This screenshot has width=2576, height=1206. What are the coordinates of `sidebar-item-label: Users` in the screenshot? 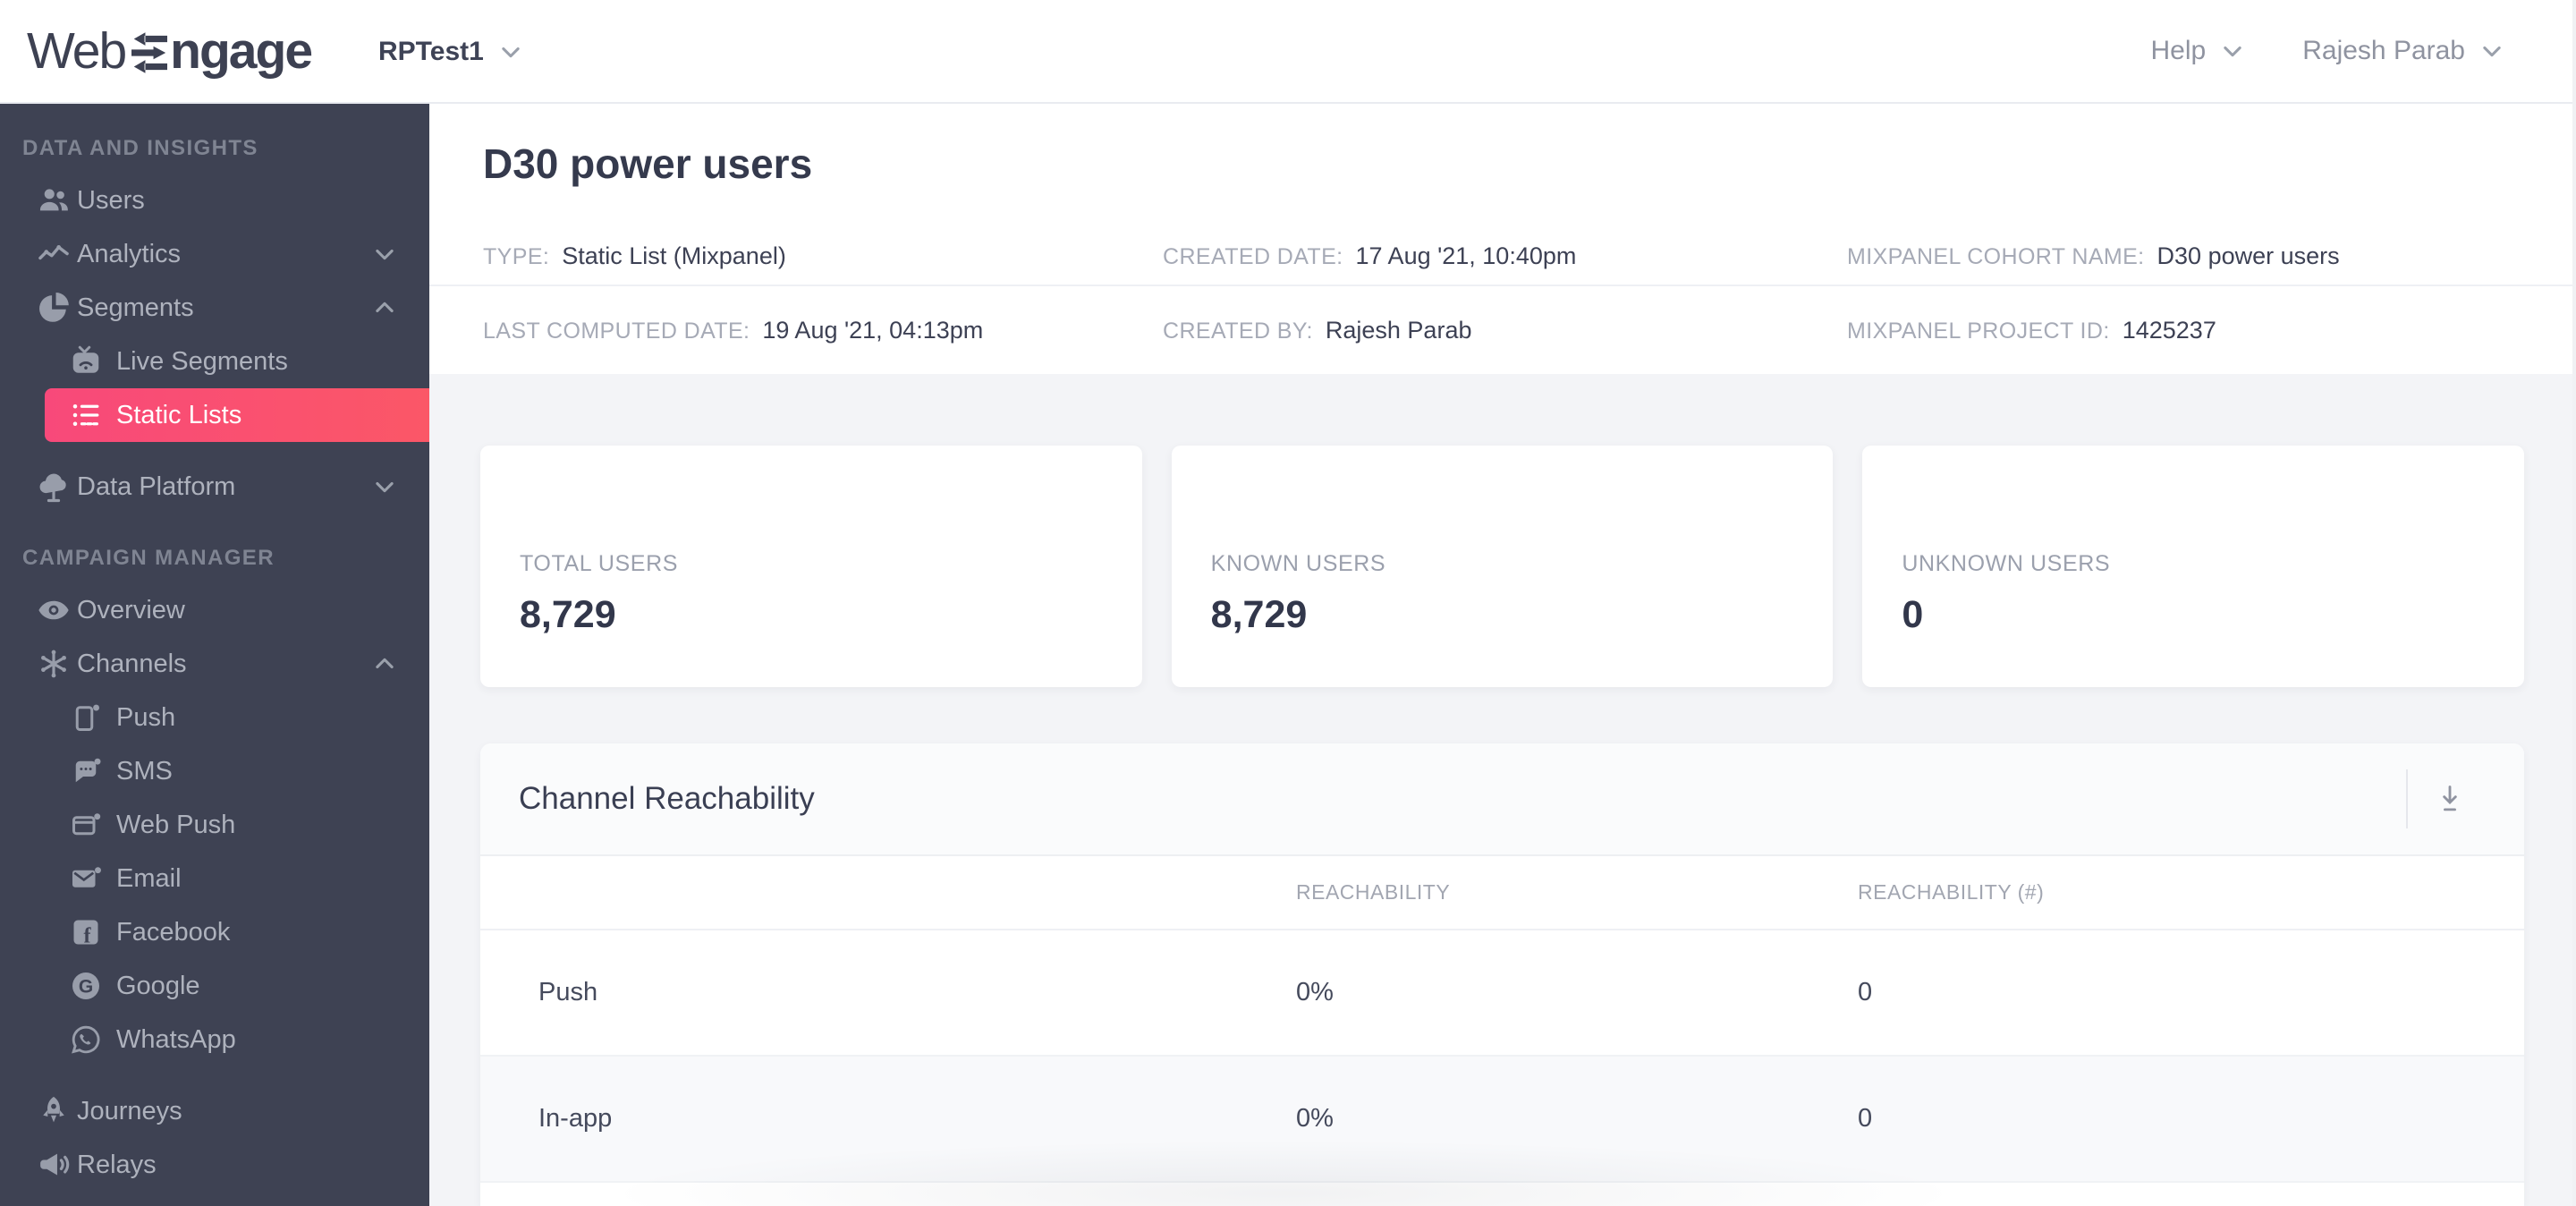 It's located at (111, 200).